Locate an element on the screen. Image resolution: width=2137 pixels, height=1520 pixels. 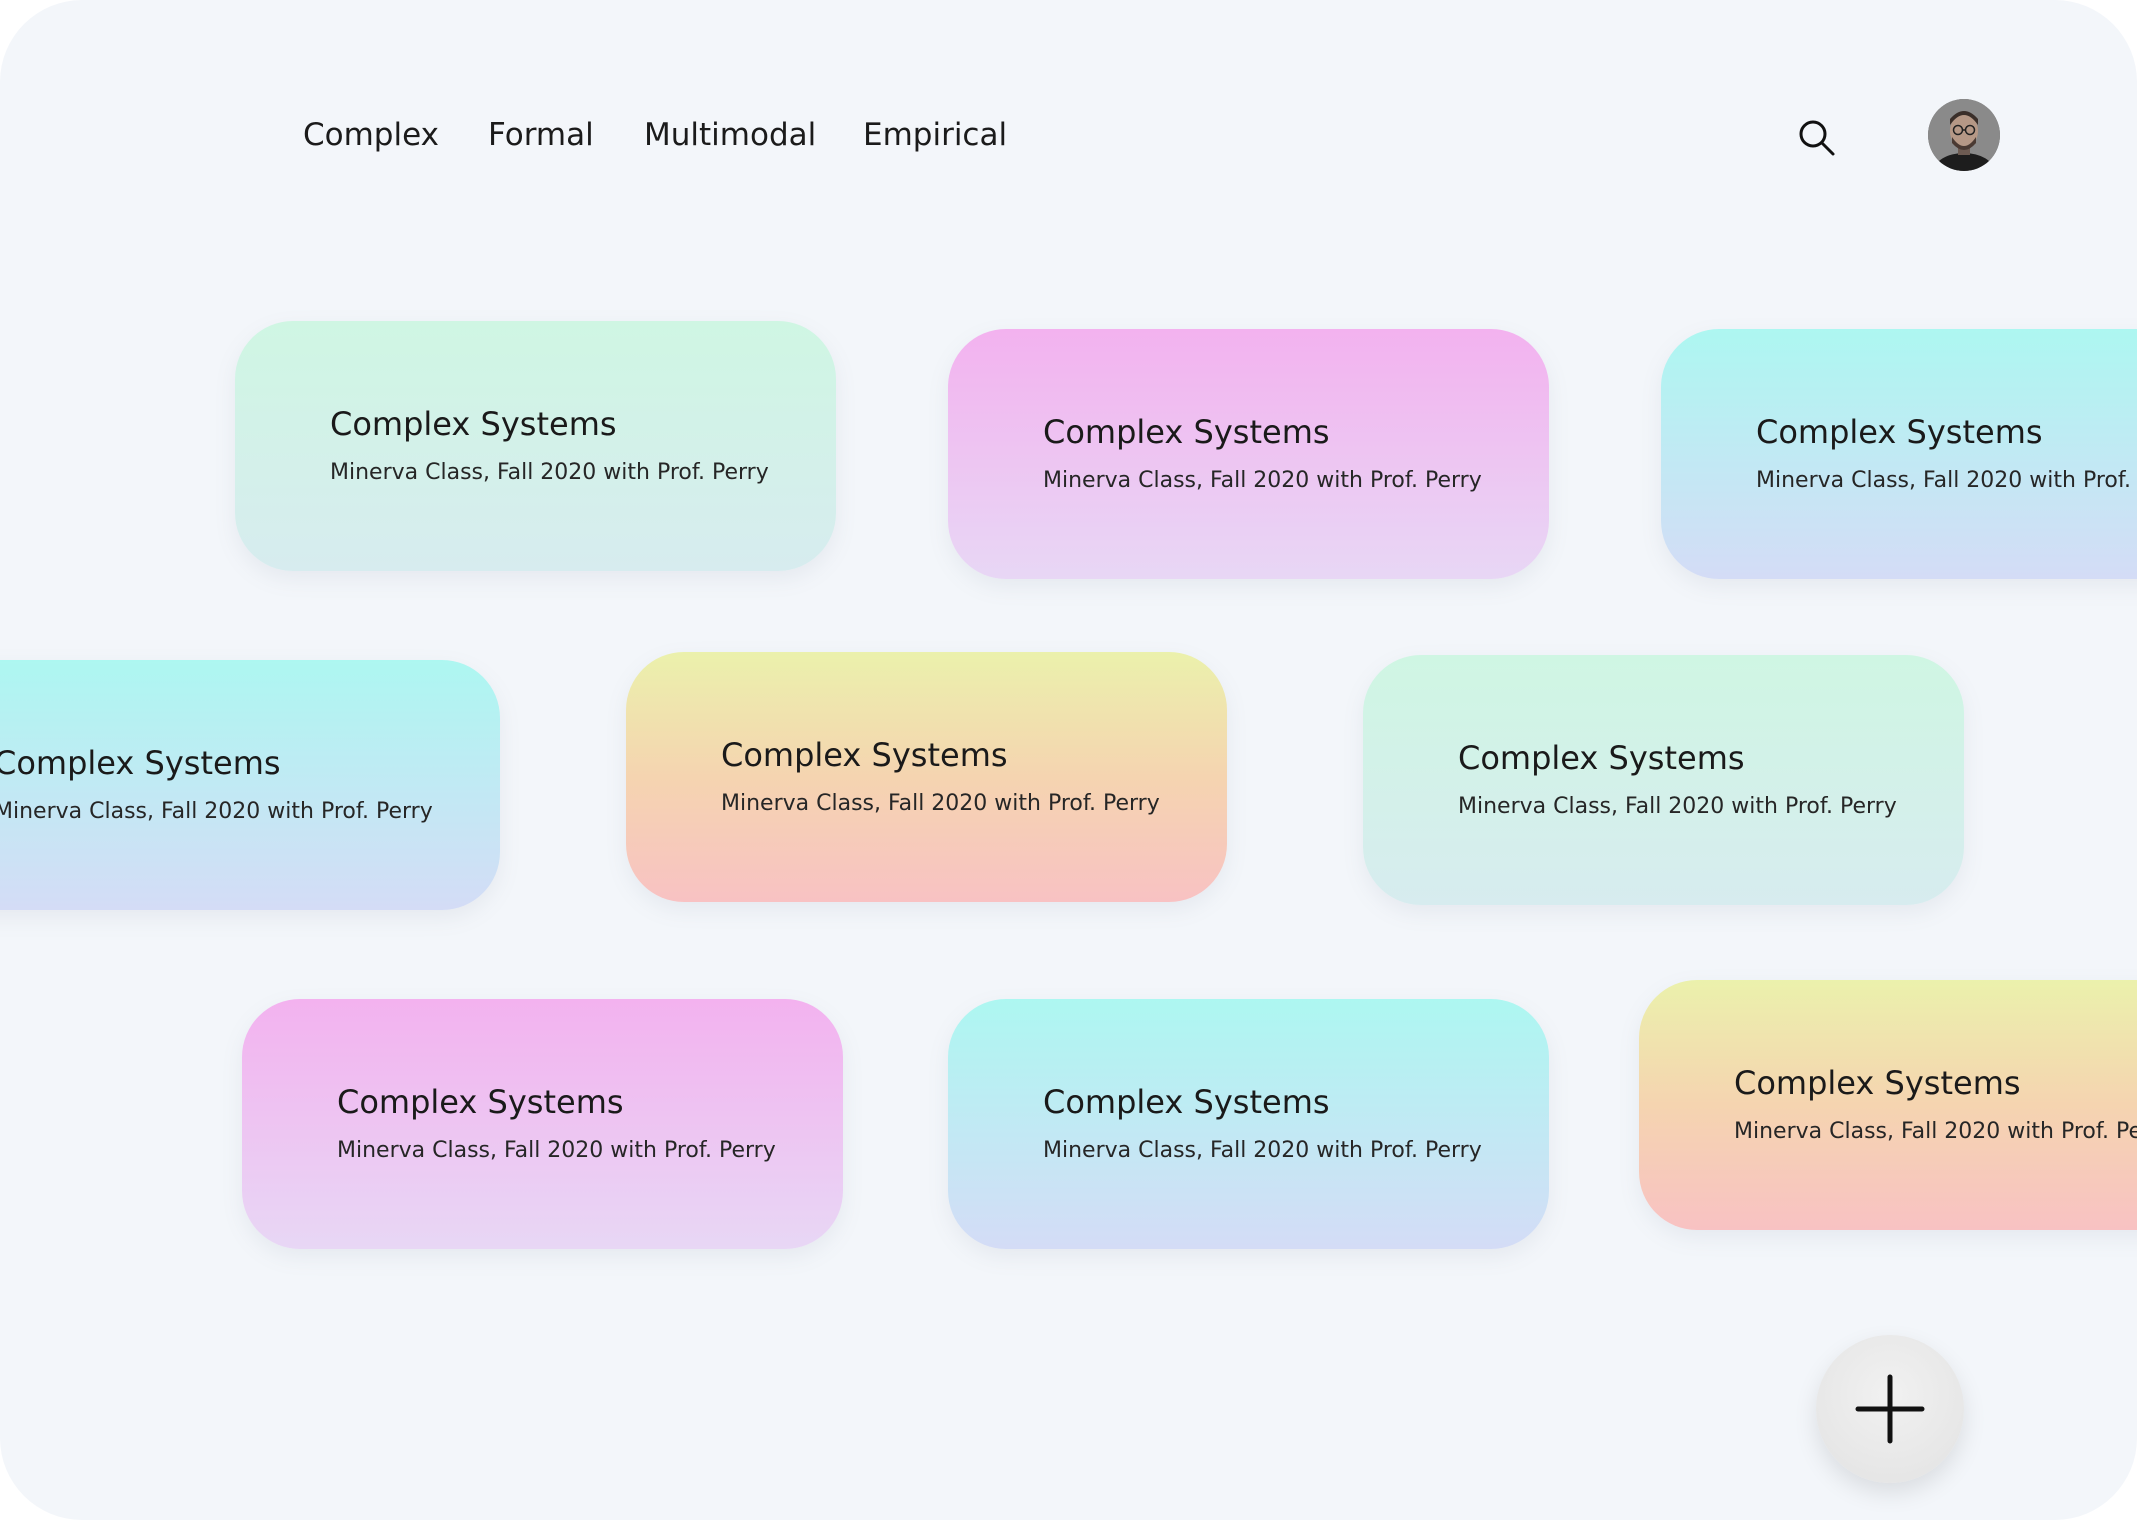
add-button is located at coordinates (1890, 1409).